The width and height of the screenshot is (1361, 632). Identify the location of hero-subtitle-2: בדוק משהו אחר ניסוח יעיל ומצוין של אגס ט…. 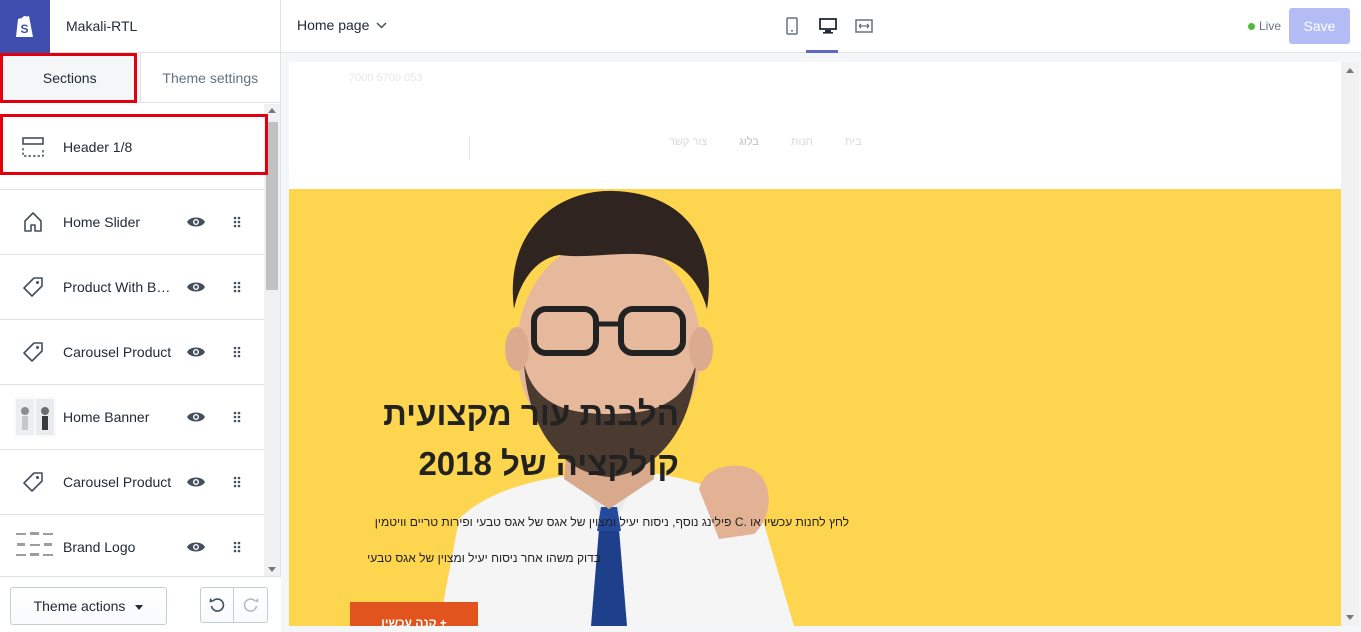
(484, 558).